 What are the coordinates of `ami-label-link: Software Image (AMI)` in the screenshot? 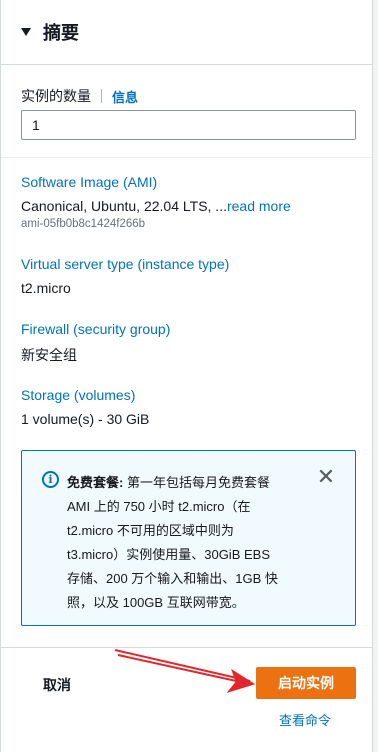 It's located at (89, 182).